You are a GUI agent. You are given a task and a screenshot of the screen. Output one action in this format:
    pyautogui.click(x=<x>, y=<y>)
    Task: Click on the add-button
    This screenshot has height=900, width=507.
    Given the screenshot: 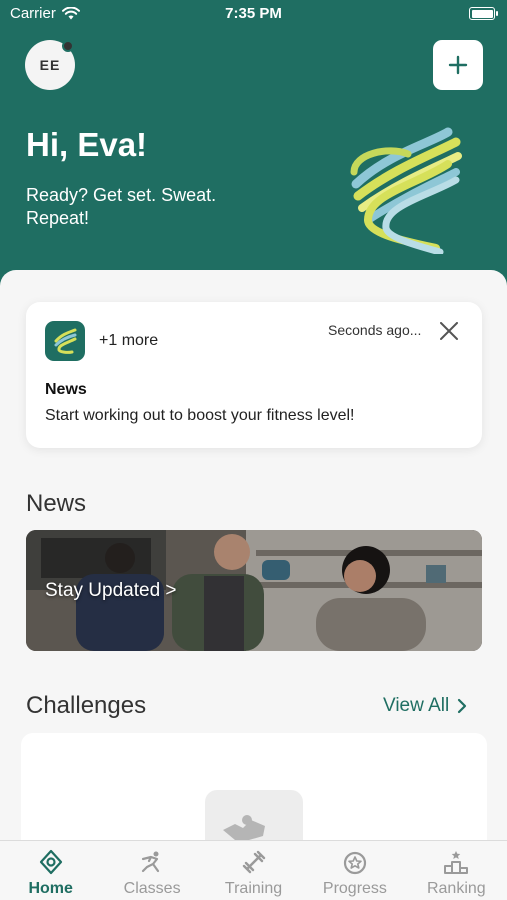 What is the action you would take?
    pyautogui.click(x=458, y=65)
    